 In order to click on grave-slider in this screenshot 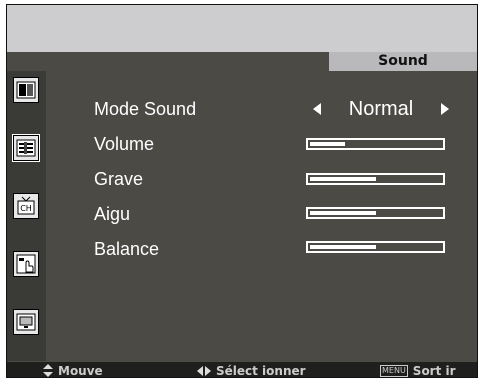, I will do `click(375, 179)`.